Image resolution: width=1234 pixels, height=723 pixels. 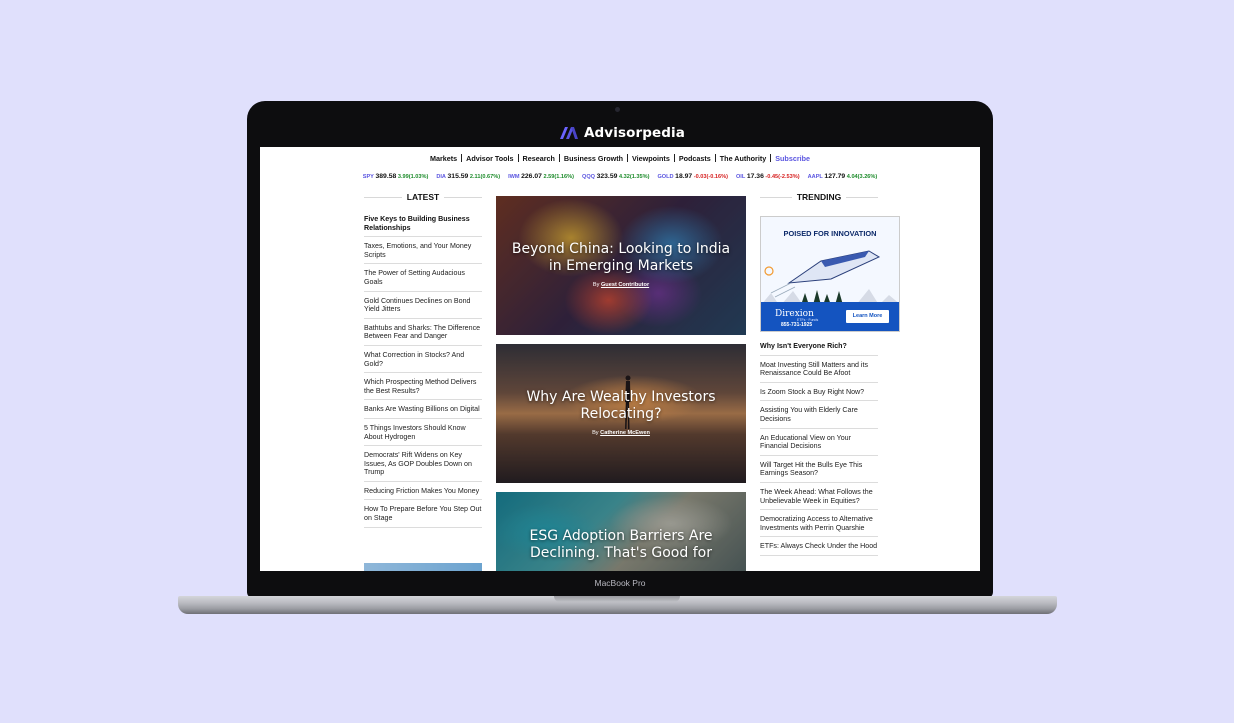 I want to click on ticker-change: 2.59(1.16%), so click(x=558, y=177).